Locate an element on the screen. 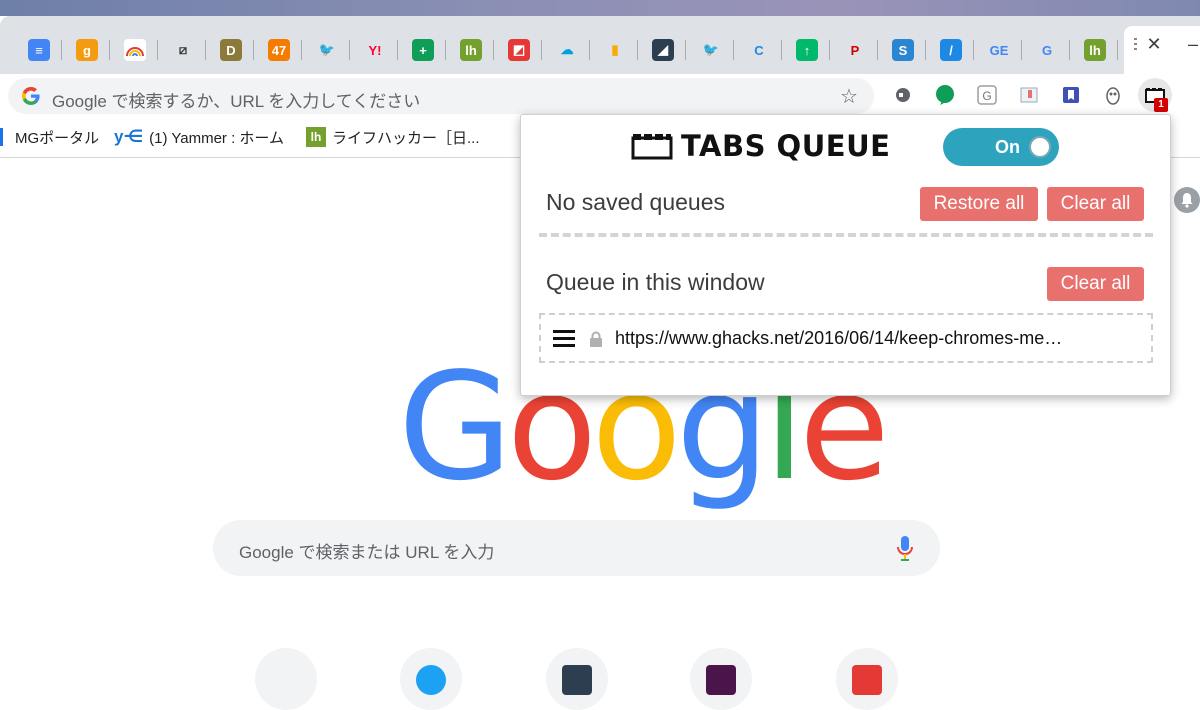 This screenshot has width=1200, height=710. diagonal-lines-icon: ⧄ is located at coordinates (183, 50).